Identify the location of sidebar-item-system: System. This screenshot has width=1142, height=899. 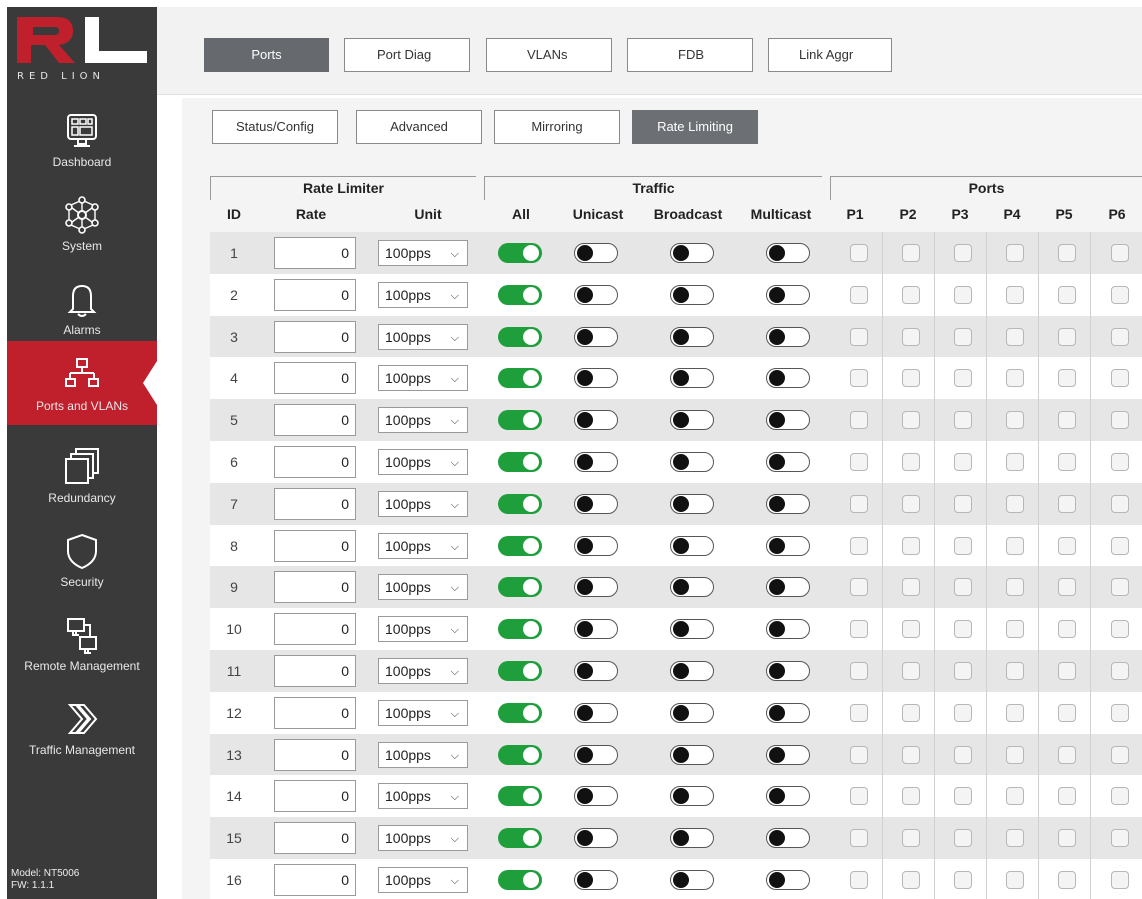
(82, 231).